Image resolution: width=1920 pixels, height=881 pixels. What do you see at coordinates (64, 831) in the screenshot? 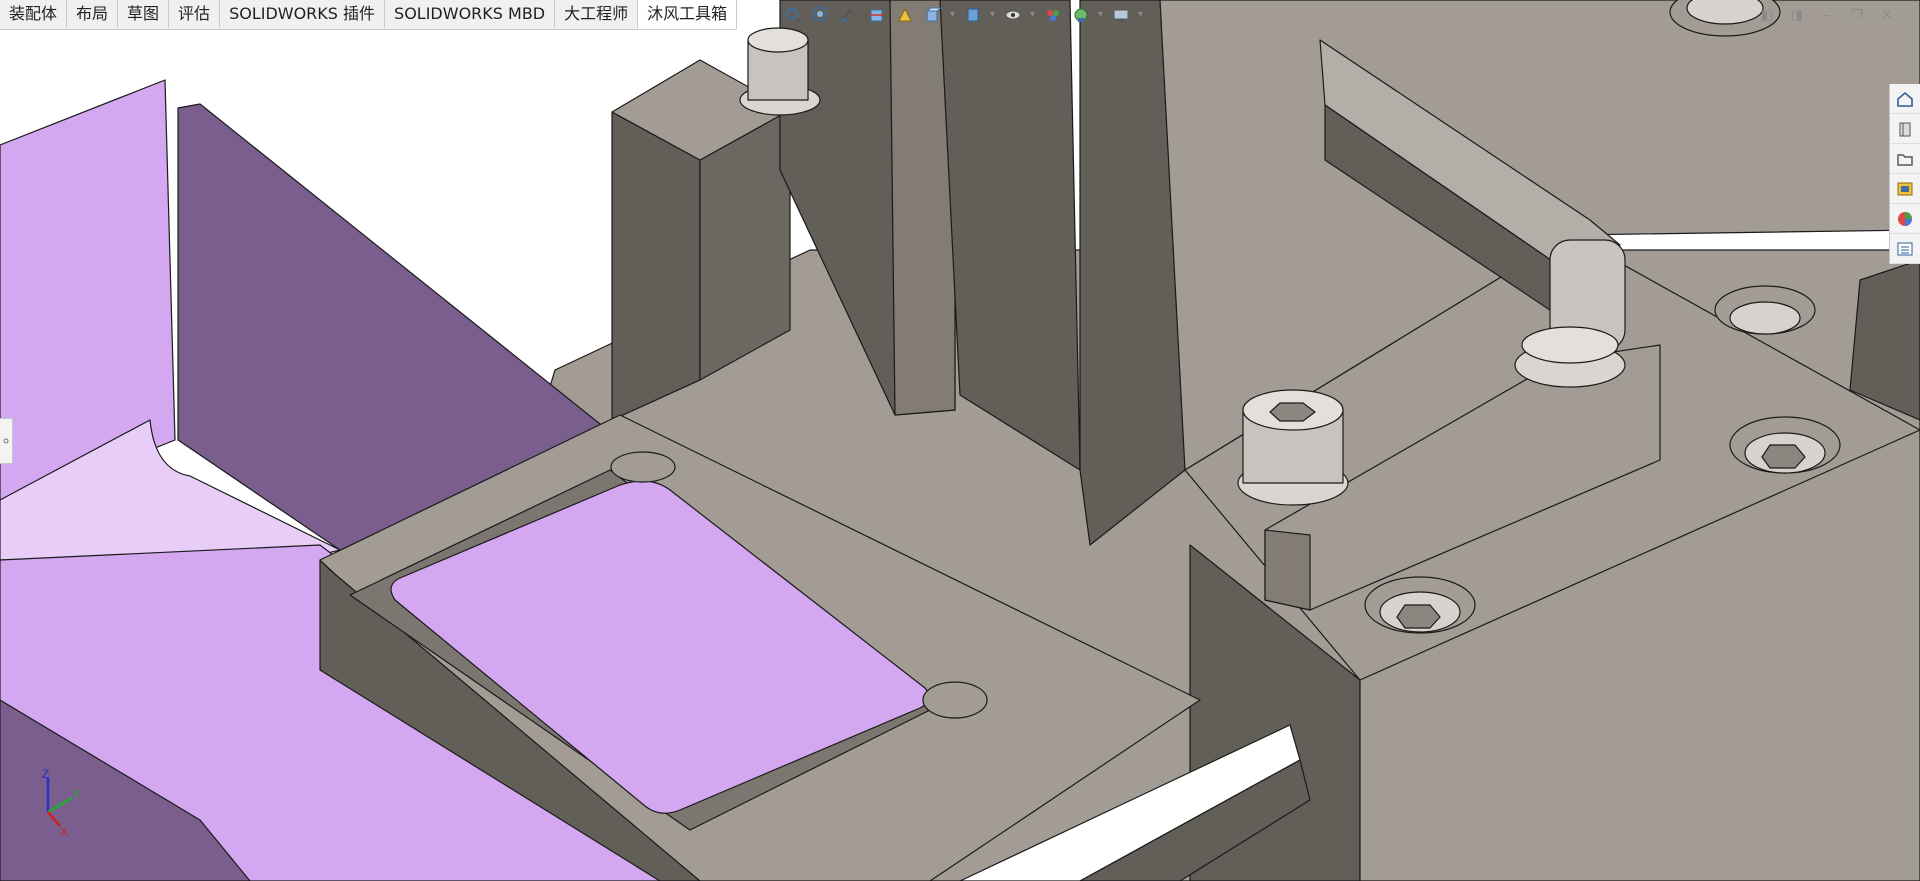
I see `triad-x-label: X` at bounding box center [64, 831].